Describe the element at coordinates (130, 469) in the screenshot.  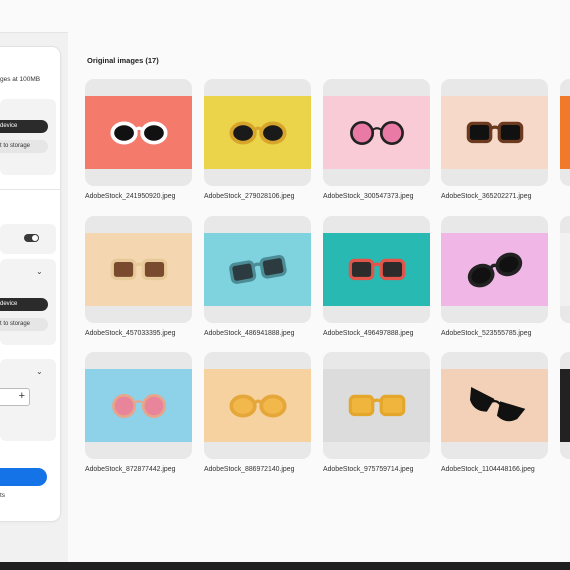
I see `image-filename: AdobeStock_872877442.jpeg` at that location.